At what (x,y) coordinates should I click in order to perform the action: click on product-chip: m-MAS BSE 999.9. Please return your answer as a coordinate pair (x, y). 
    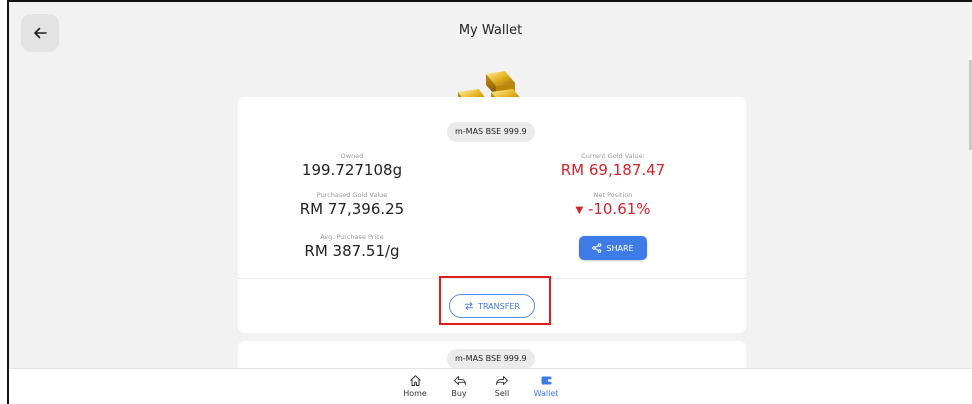
    Looking at the image, I should click on (491, 132).